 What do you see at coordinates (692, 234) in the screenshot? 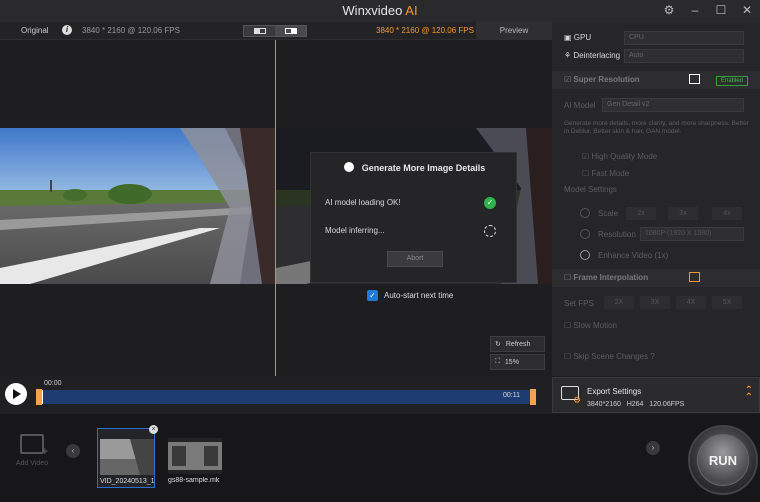
I see `resolution-select: 1080P (1920 X 1080)` at bounding box center [692, 234].